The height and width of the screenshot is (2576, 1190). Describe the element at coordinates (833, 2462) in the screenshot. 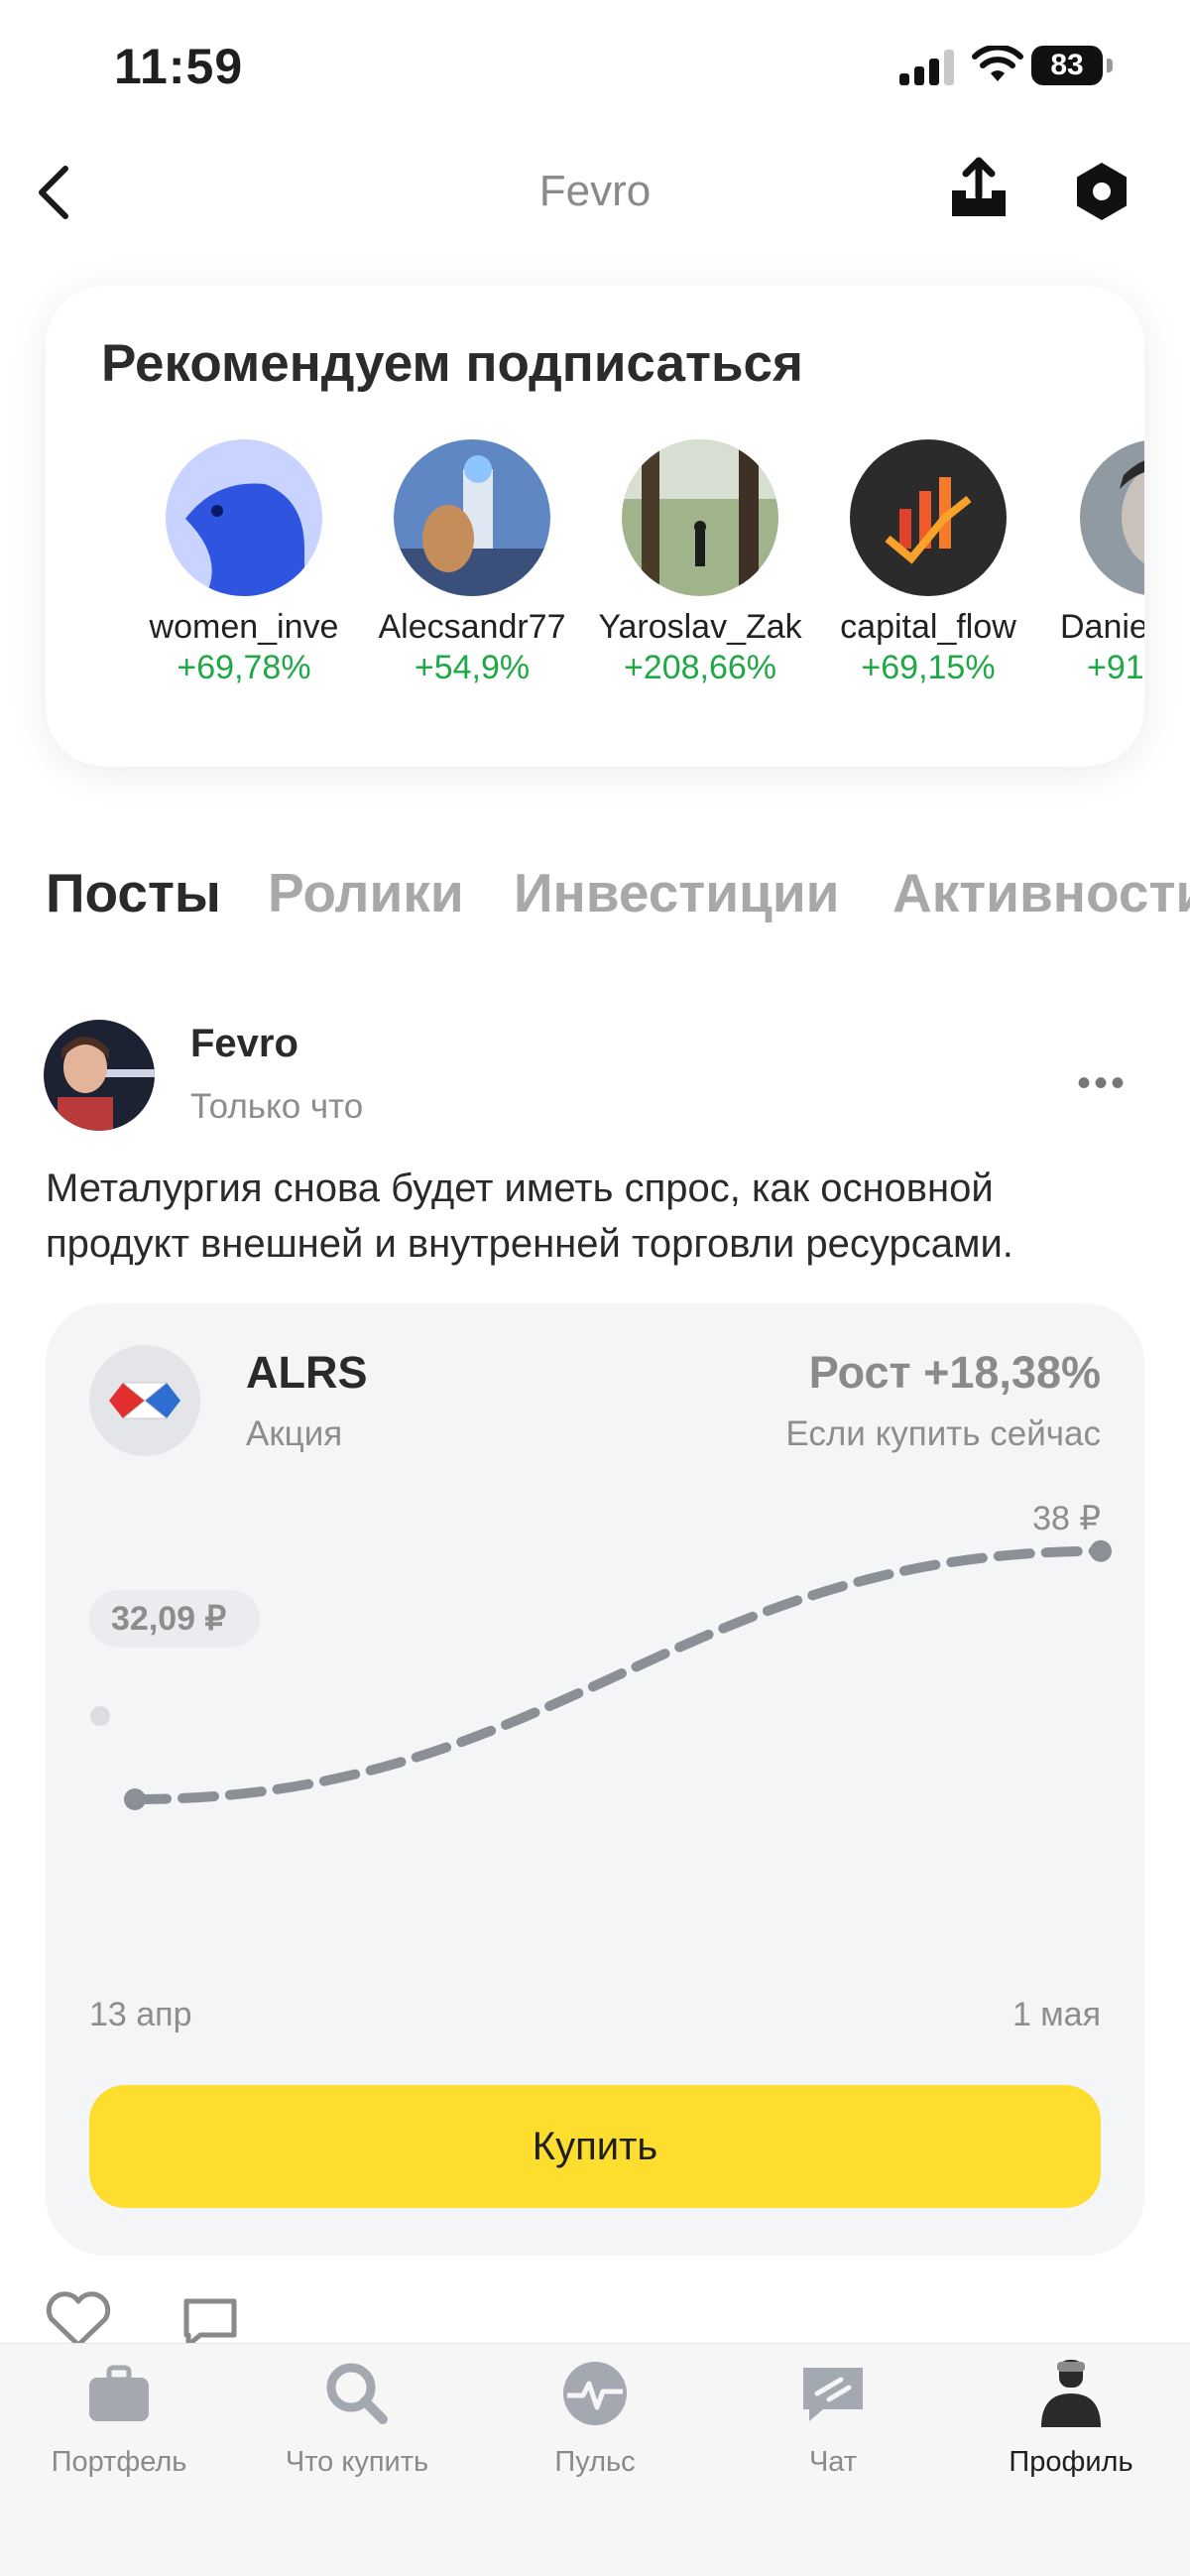

I see `nav-label: Чат` at that location.